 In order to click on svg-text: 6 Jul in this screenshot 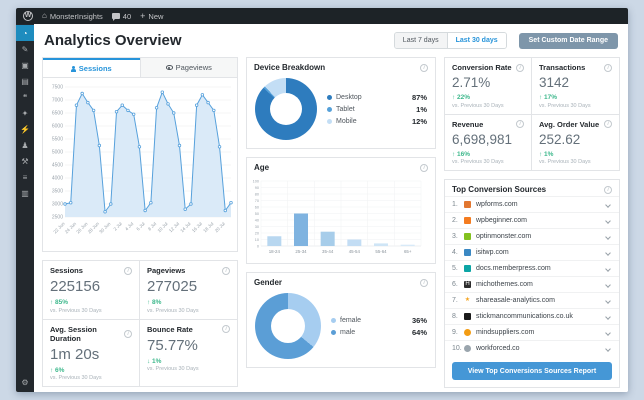, I will do `click(140, 226)`.